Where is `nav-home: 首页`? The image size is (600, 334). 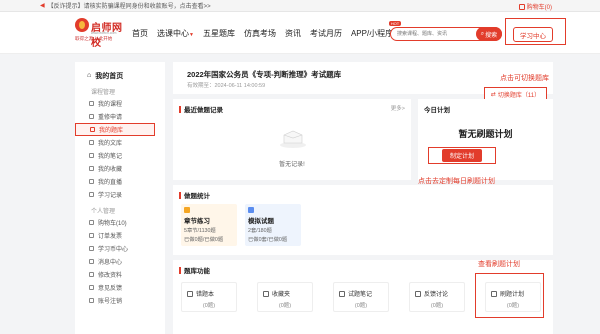 nav-home: 首页 is located at coordinates (140, 33).